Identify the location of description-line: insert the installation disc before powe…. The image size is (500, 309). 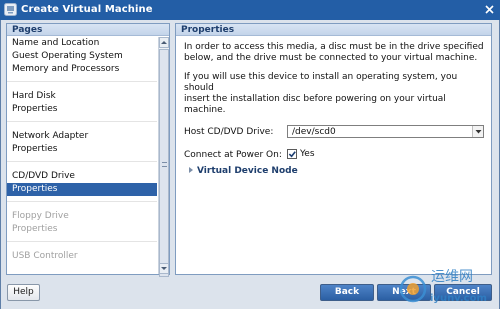
(315, 104).